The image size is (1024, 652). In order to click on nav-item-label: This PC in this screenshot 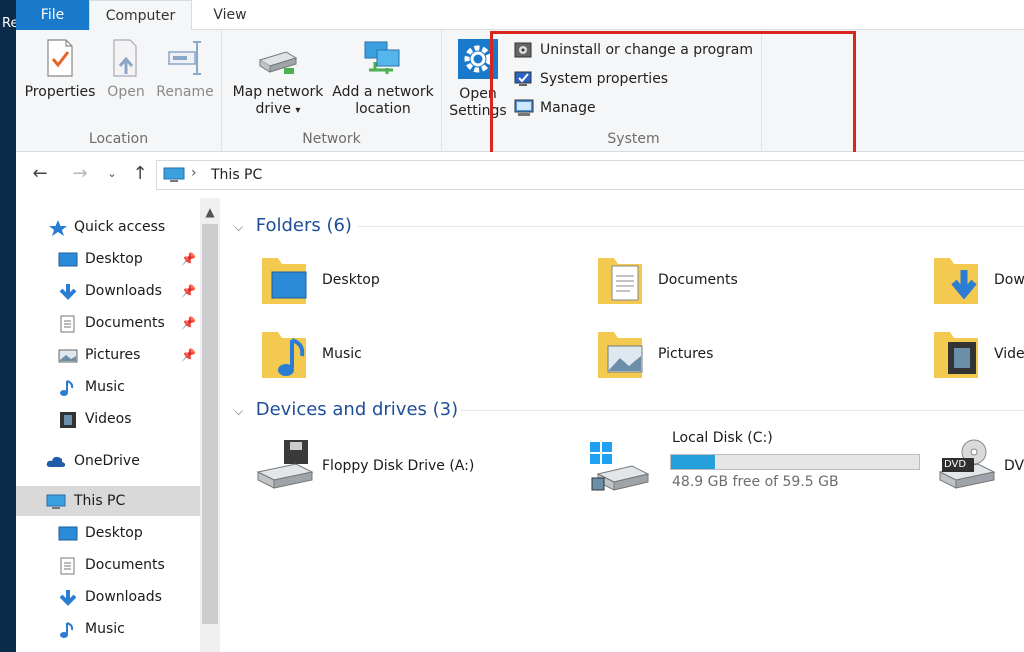, I will do `click(100, 501)`.